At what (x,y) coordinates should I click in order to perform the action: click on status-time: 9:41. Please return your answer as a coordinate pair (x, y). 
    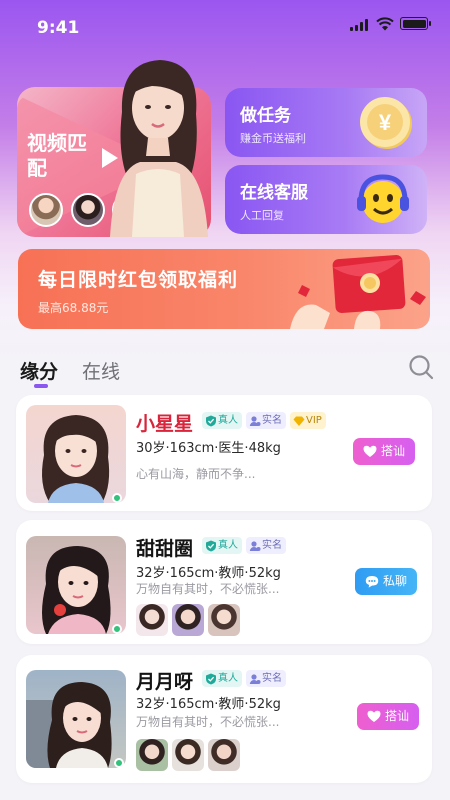
    Looking at the image, I should click on (58, 28).